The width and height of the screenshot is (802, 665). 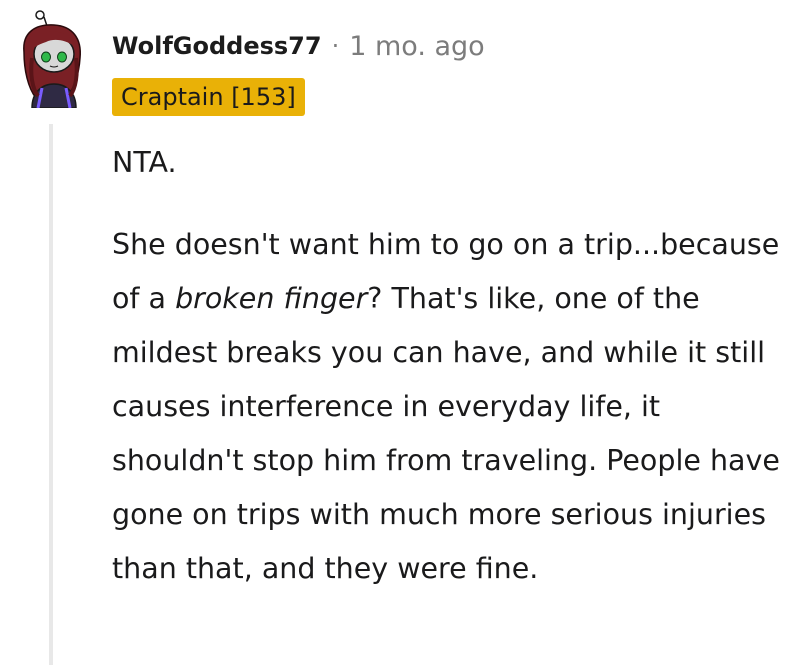 What do you see at coordinates (52, 58) in the screenshot?
I see `user-avatar-icon` at bounding box center [52, 58].